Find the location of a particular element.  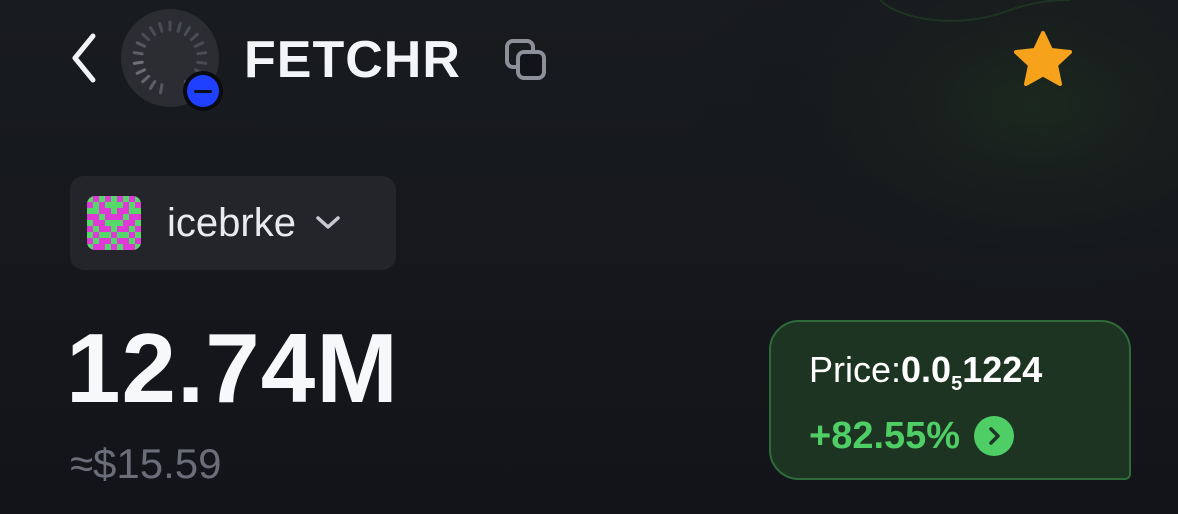

price-line: Price:0.051224 is located at coordinates (926, 371).